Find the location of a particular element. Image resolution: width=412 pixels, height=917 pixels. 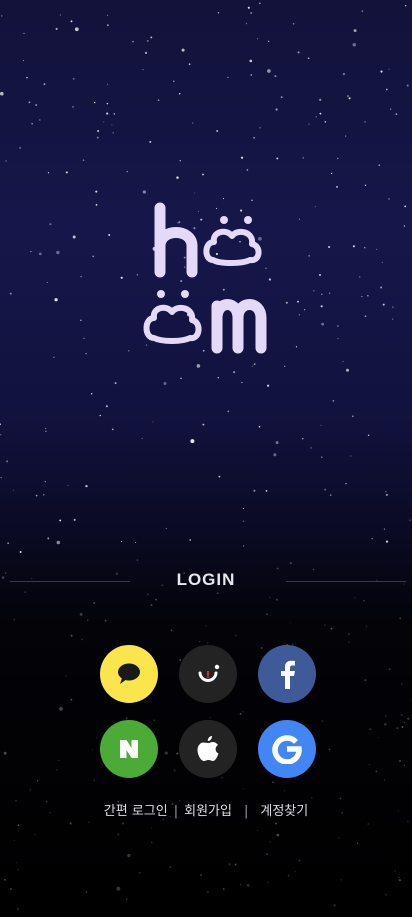

google-login-button is located at coordinates (287, 749).